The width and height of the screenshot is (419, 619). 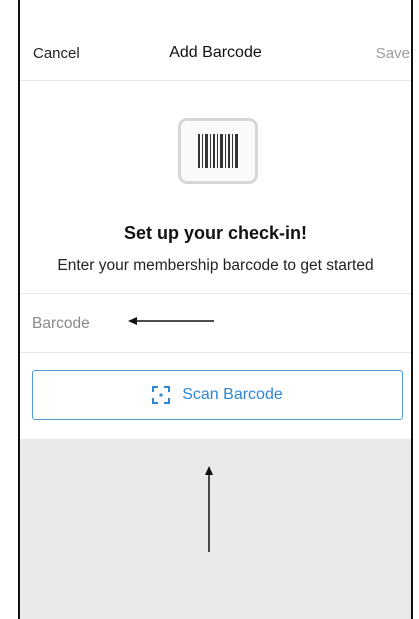 I want to click on divider-top, so click(x=215, y=293).